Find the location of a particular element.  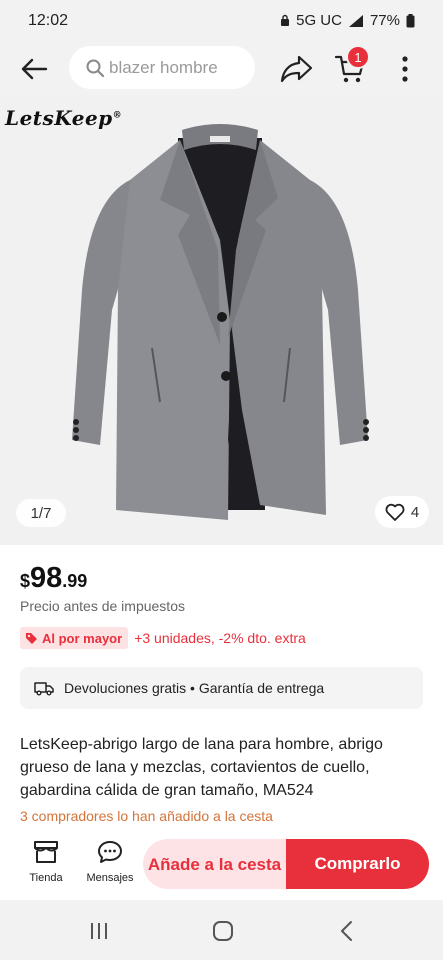

store-icon is located at coordinates (46, 852).